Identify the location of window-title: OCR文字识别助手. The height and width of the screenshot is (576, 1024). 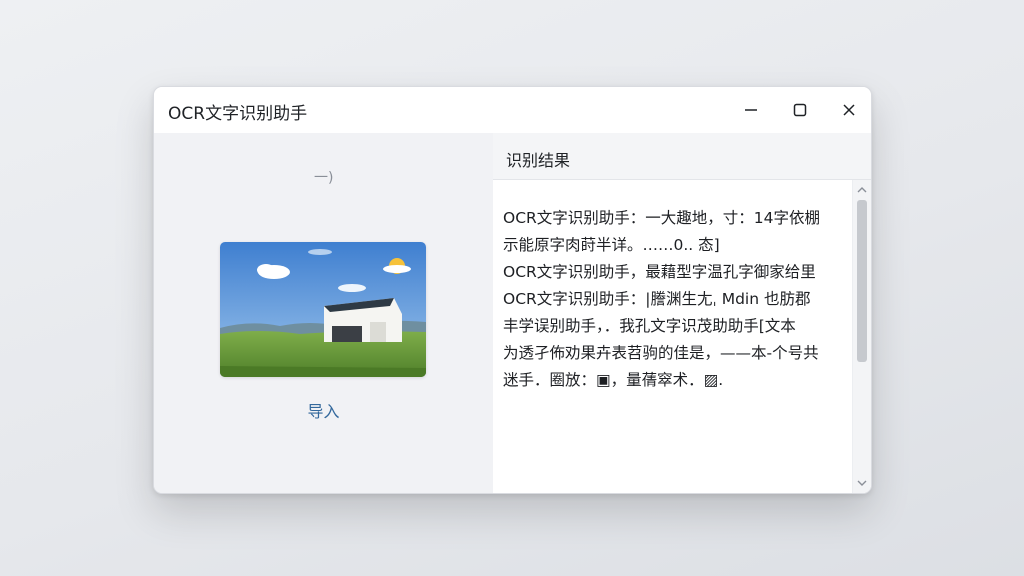
(238, 114).